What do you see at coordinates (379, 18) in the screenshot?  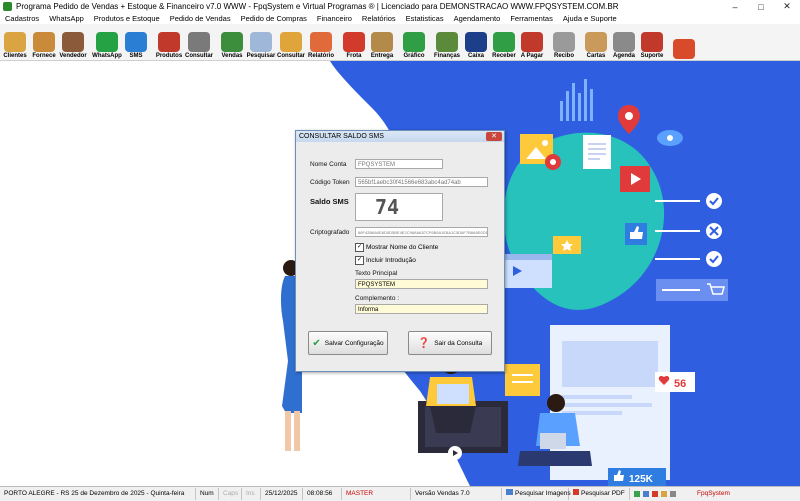 I see `menu-relatorios: Relatórios` at bounding box center [379, 18].